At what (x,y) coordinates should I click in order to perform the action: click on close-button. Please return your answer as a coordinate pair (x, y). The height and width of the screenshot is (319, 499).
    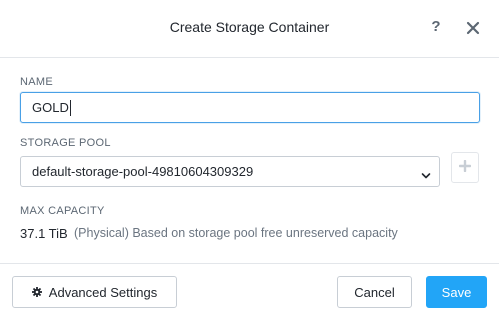
    Looking at the image, I should click on (474, 29).